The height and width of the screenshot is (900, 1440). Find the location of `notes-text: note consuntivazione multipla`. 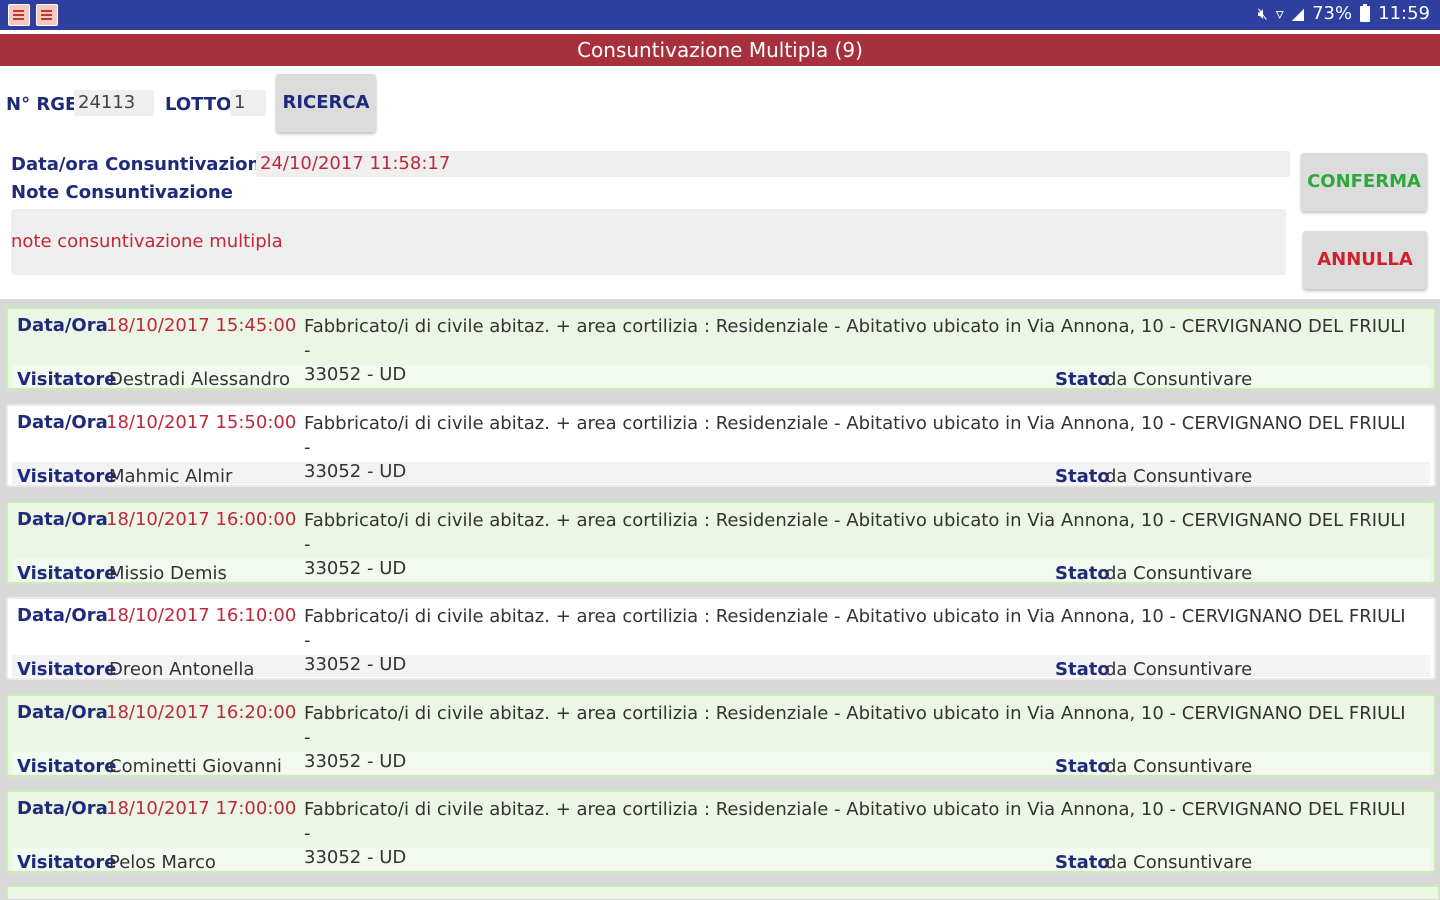

notes-text: note consuntivazione multipla is located at coordinates (147, 241).